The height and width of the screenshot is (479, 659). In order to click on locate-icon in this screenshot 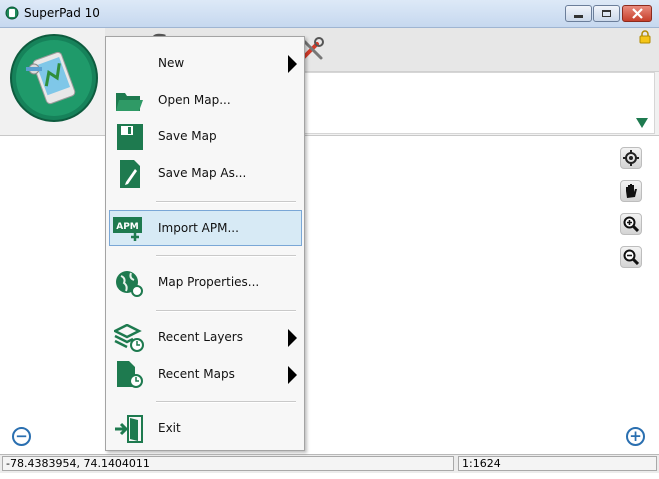, I will do `click(631, 158)`.